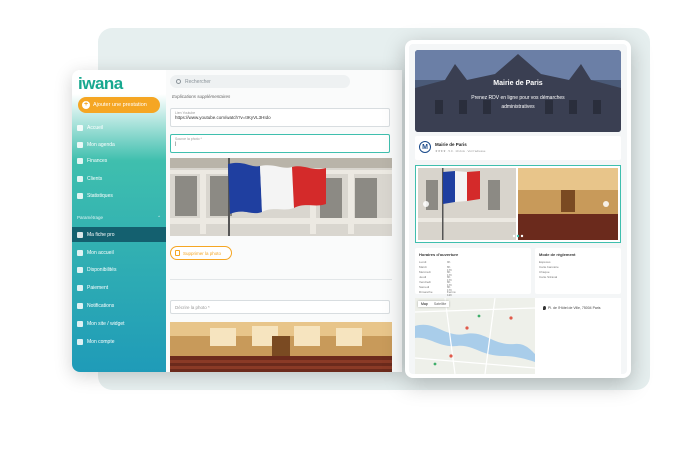 The image size is (684, 455). I want to click on sidebar-item-finances: Finances, so click(119, 160).